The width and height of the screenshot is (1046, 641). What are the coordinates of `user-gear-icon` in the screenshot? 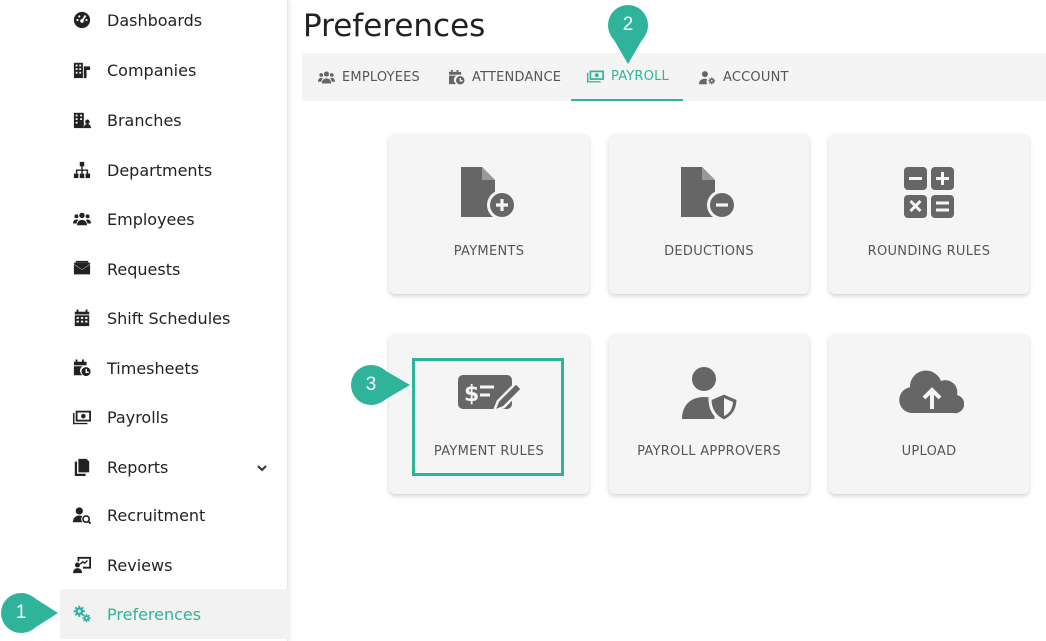 It's located at (707, 77).